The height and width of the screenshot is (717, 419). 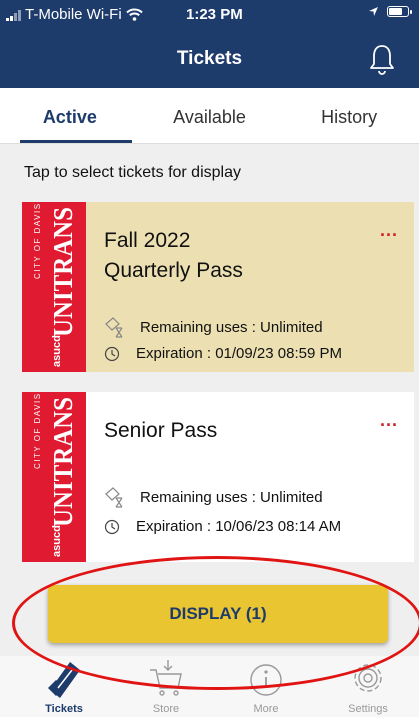 I want to click on expiration-text: Expiration : 01/09/23 08:59 PM, so click(x=239, y=353).